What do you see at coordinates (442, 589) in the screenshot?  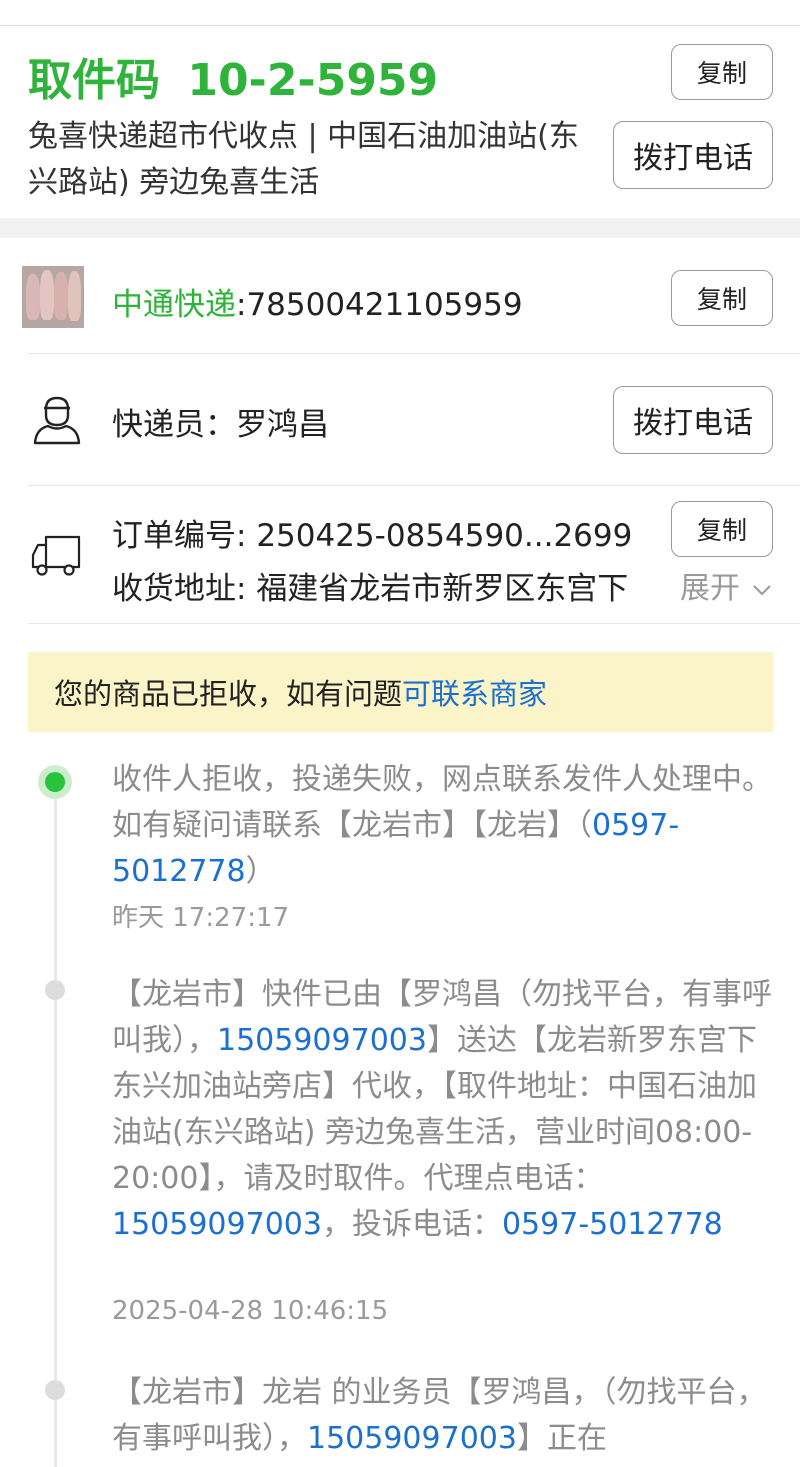 I see `shipping-address: 福建省龙岩市新罗区东宫下` at bounding box center [442, 589].